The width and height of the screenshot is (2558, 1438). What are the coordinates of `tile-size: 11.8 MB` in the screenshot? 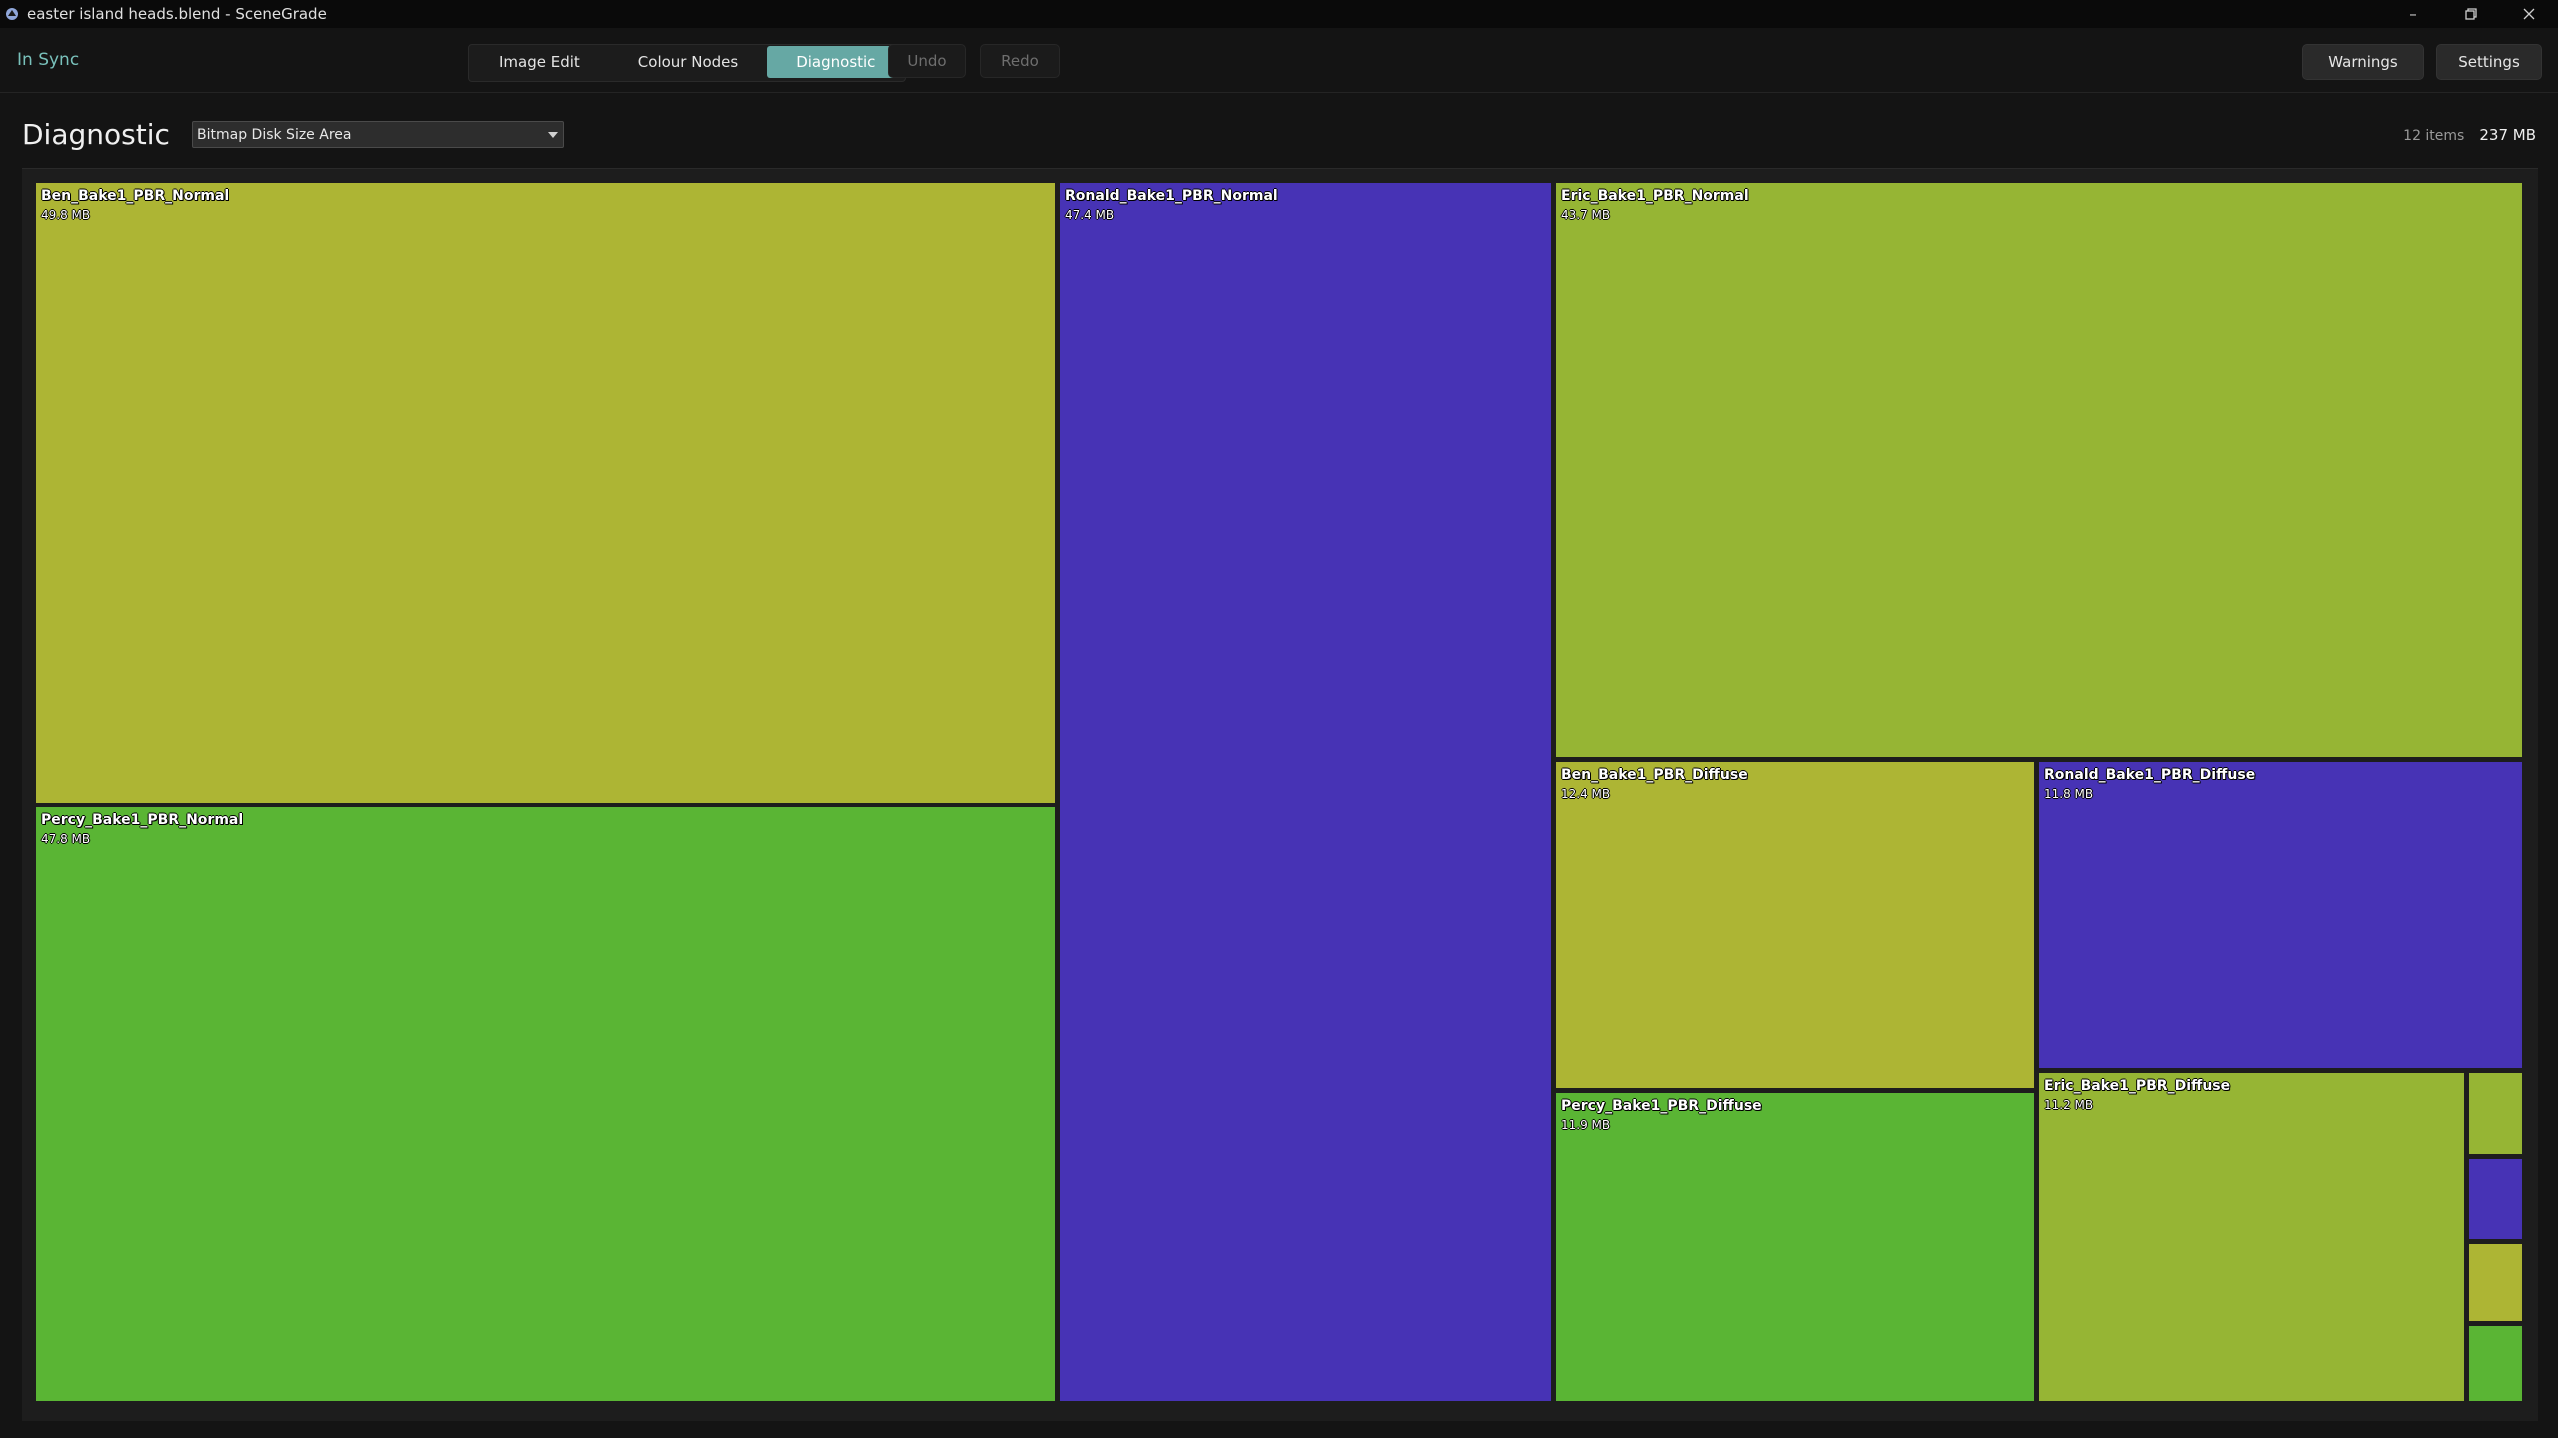 It's located at (2069, 794).